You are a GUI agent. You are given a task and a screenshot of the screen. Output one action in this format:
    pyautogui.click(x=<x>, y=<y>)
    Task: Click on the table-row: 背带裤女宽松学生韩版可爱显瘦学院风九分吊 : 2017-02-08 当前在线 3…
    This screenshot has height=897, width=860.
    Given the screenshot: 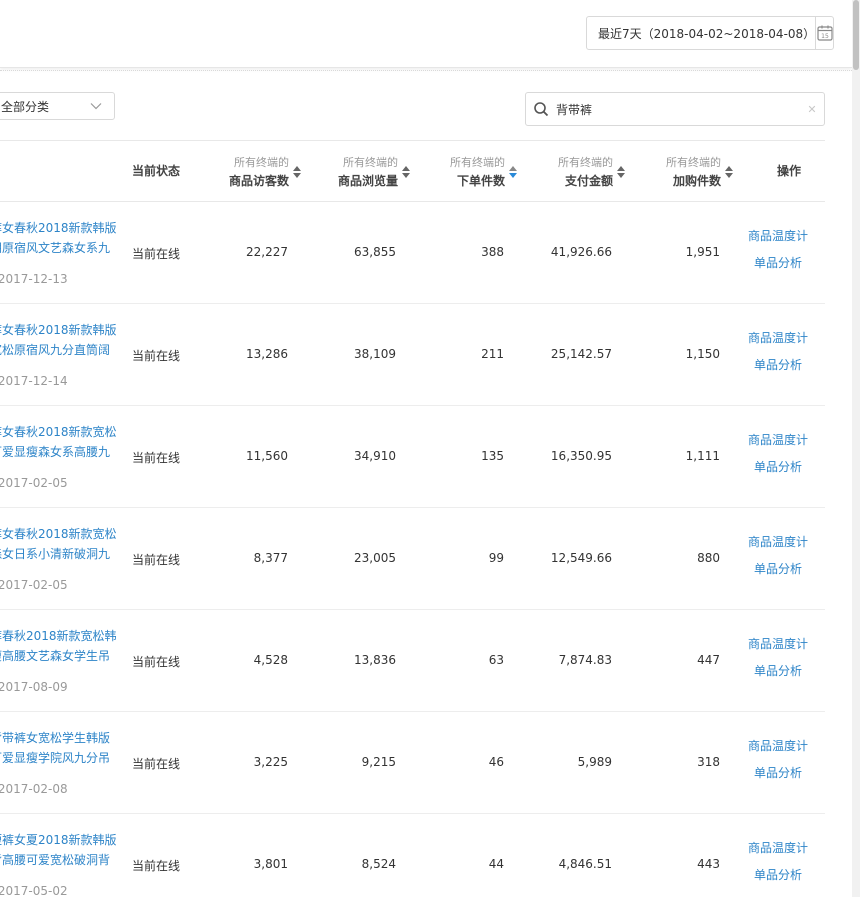 What is the action you would take?
    pyautogui.click(x=412, y=763)
    